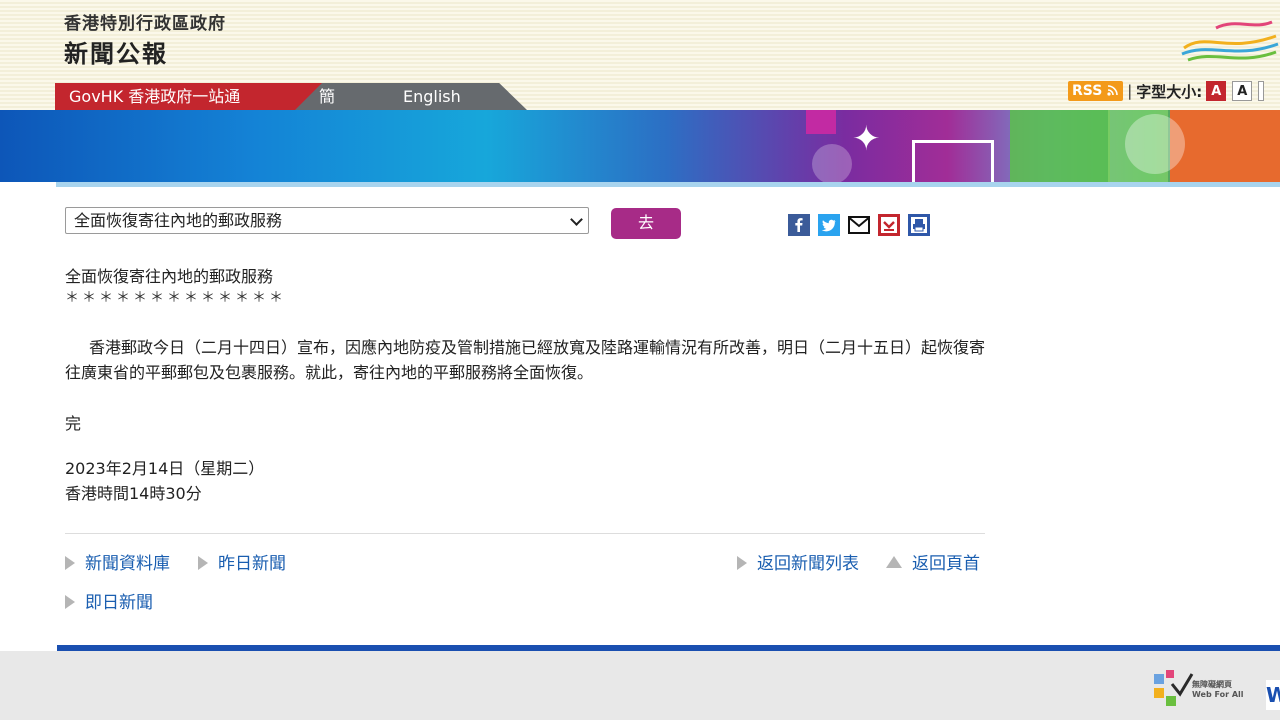  What do you see at coordinates (73, 423) in the screenshot?
I see `article-end-mark: 完` at bounding box center [73, 423].